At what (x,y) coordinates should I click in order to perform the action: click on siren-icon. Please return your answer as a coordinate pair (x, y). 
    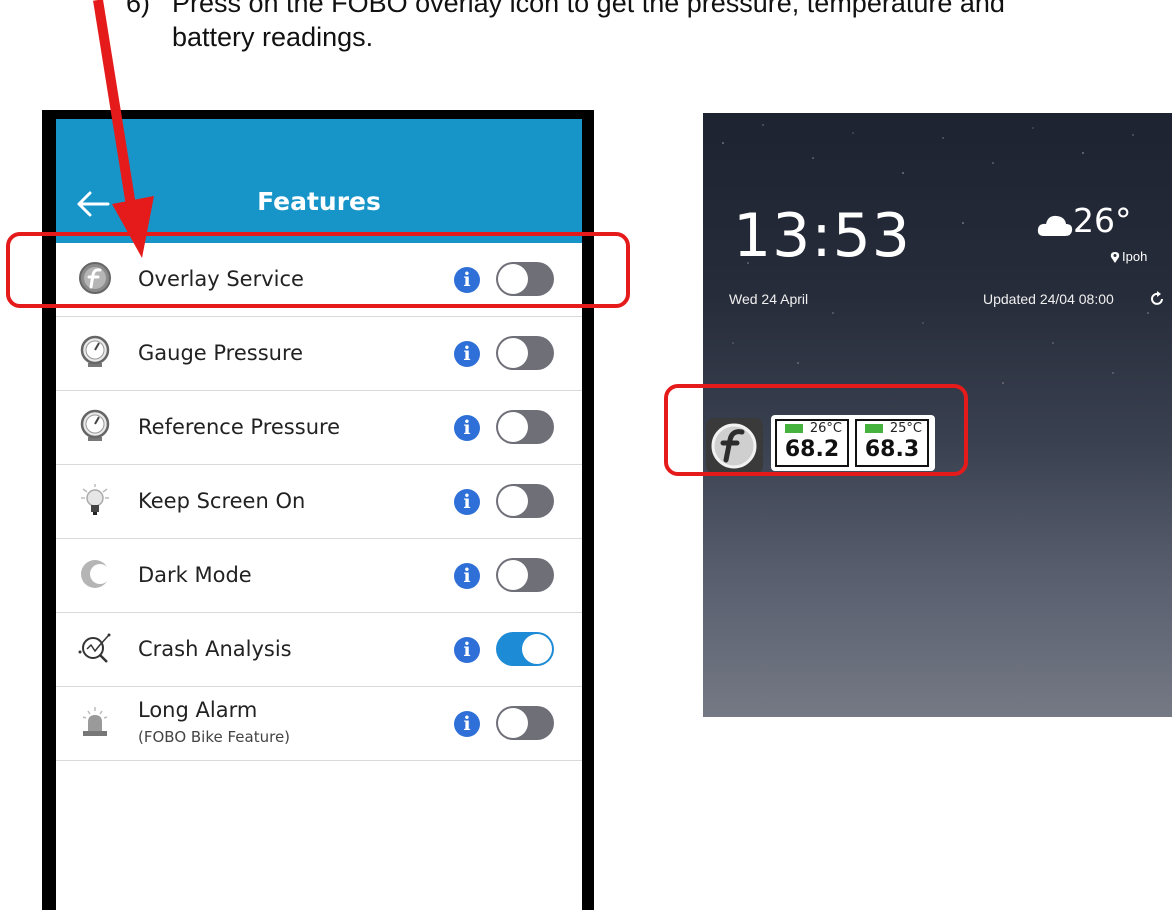
    Looking at the image, I should click on (95, 721).